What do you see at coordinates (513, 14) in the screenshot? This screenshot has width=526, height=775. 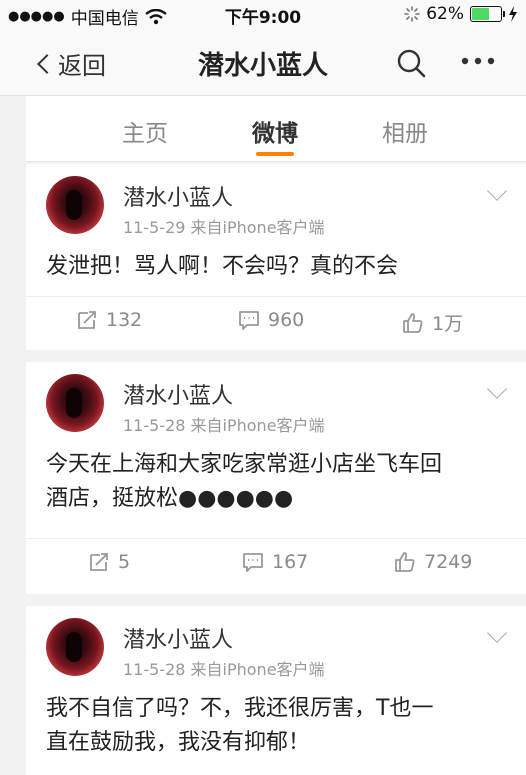 I see `charging-icon` at bounding box center [513, 14].